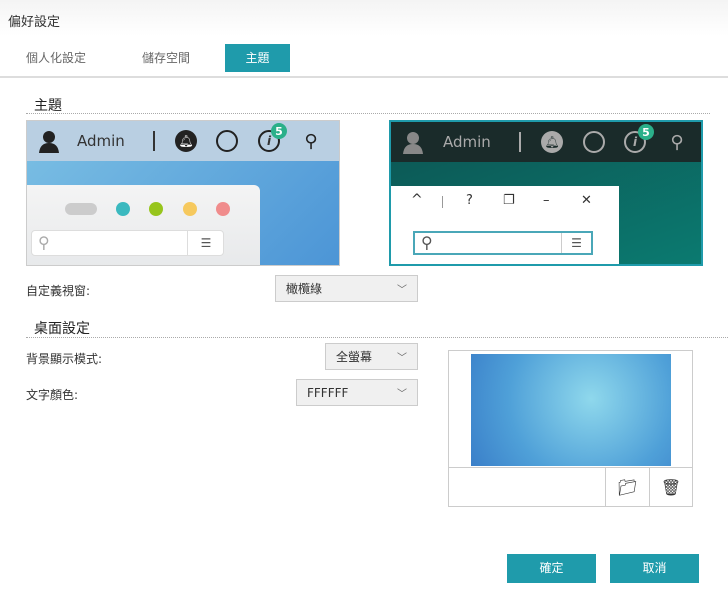 This screenshot has width=728, height=595. Describe the element at coordinates (56, 58) in the screenshot. I see `tab-personalize: 個人化設定` at that location.